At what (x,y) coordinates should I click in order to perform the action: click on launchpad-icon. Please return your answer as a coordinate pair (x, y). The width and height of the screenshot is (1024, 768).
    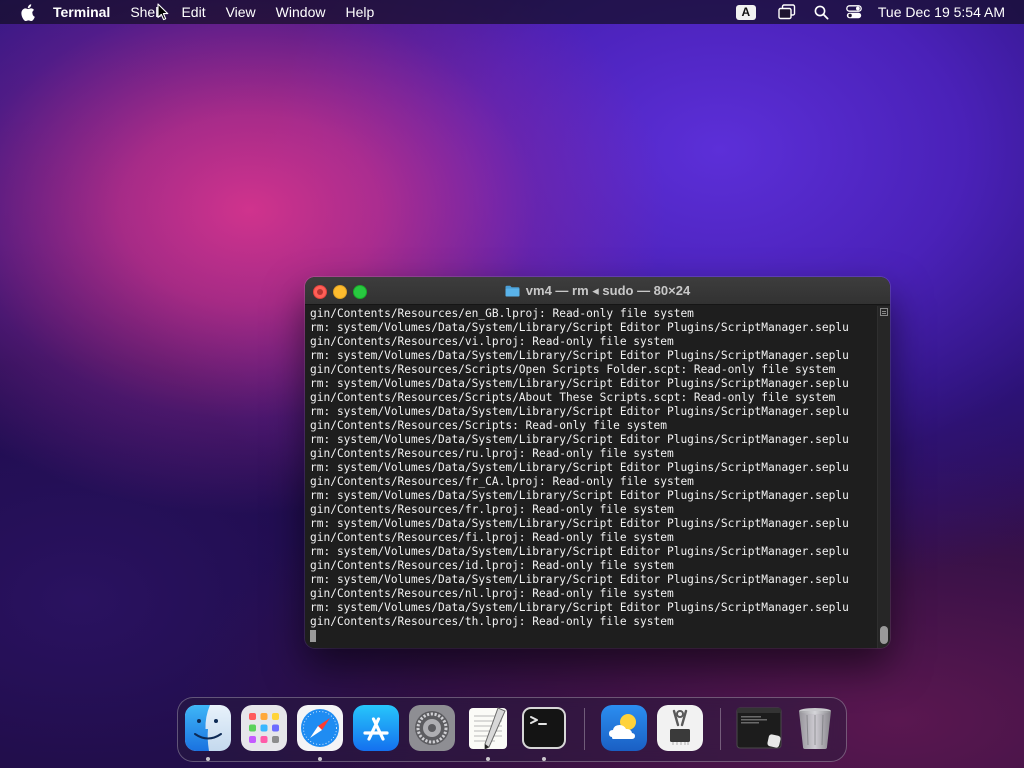
    Looking at the image, I should click on (264, 728).